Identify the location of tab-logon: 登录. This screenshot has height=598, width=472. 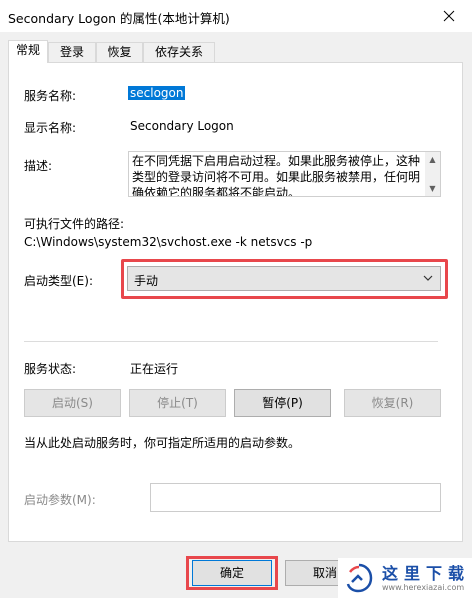
(72, 52).